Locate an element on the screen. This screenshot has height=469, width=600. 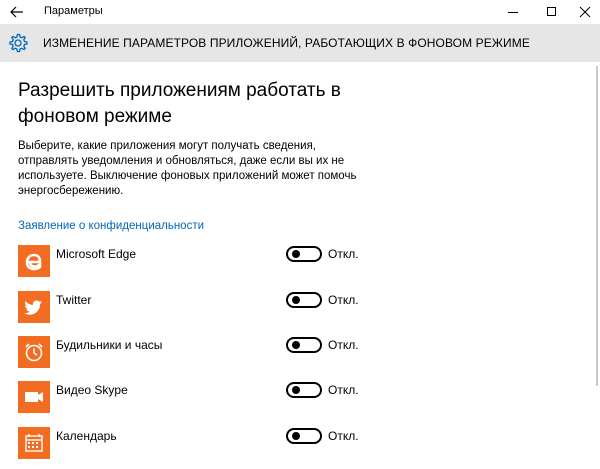
edge-icon is located at coordinates (34, 261).